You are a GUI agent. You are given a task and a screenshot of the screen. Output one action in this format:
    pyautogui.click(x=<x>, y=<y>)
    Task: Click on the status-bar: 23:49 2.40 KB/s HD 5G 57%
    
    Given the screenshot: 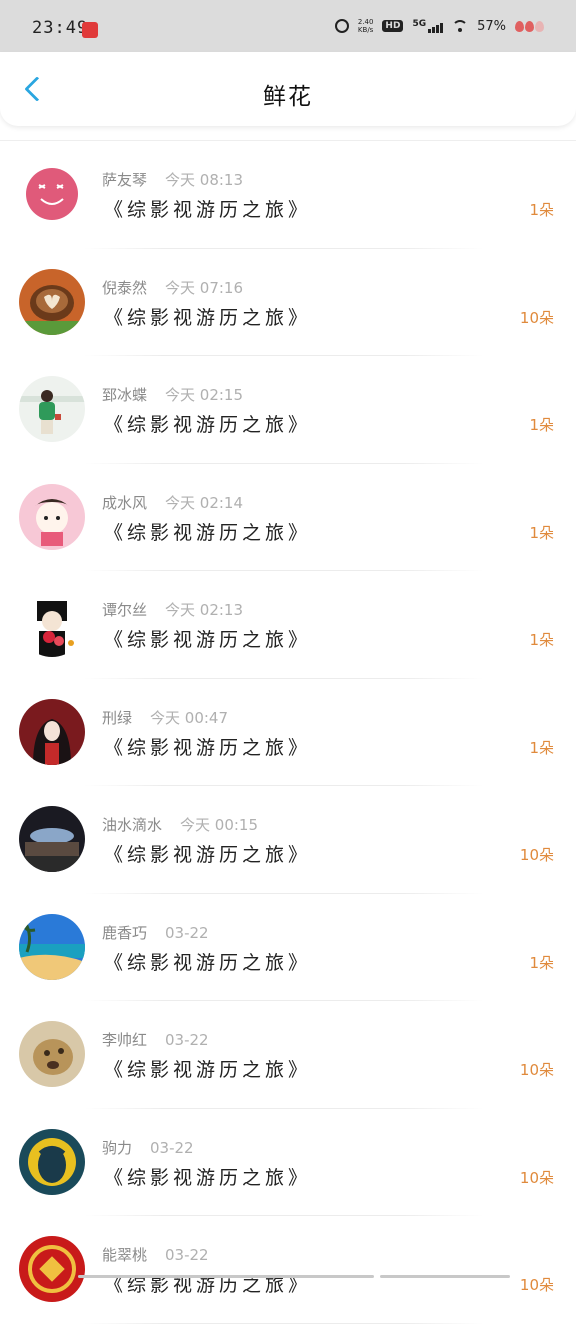 What is the action you would take?
    pyautogui.click(x=288, y=26)
    